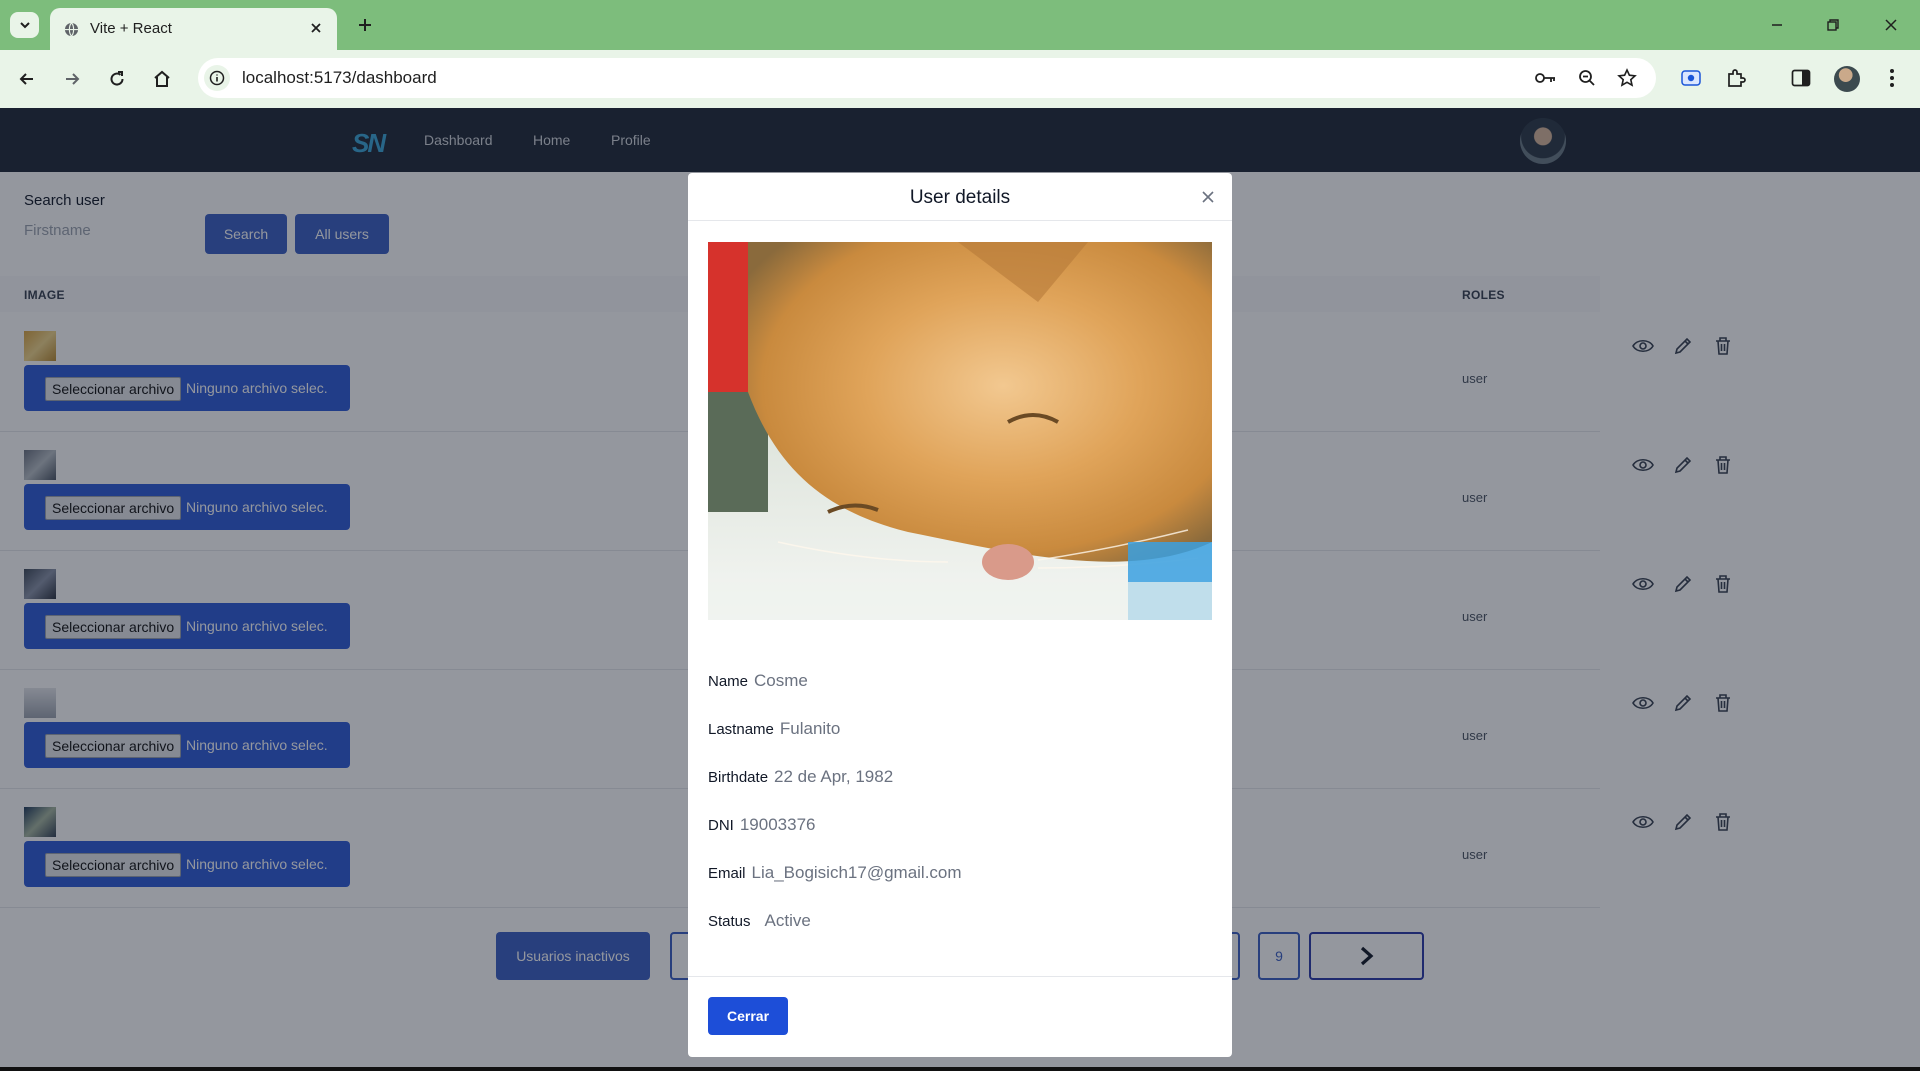  I want to click on home-icon, so click(162, 78).